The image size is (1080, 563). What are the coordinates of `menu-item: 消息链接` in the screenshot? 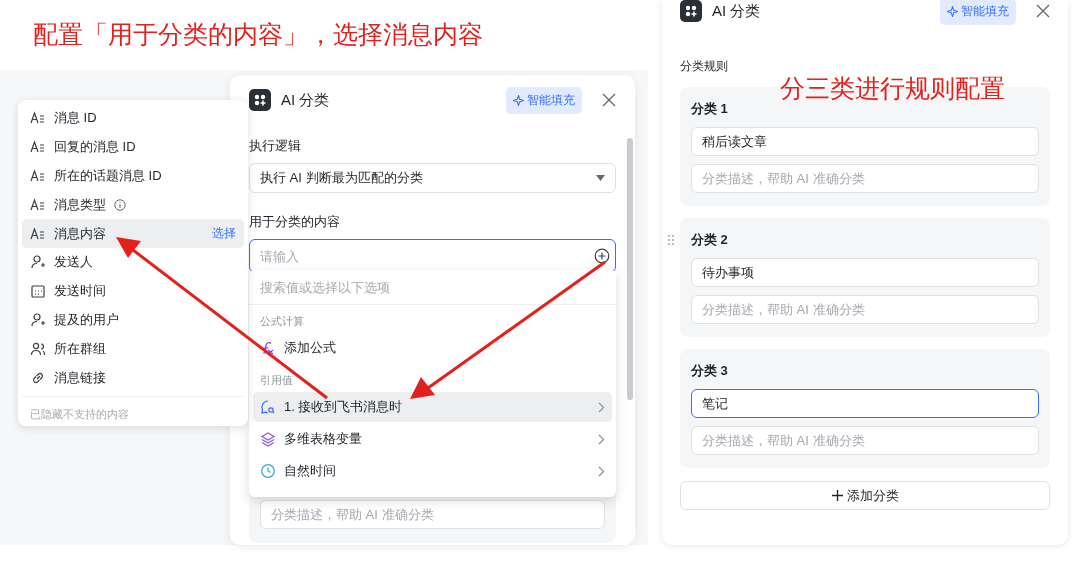 It's located at (133, 377).